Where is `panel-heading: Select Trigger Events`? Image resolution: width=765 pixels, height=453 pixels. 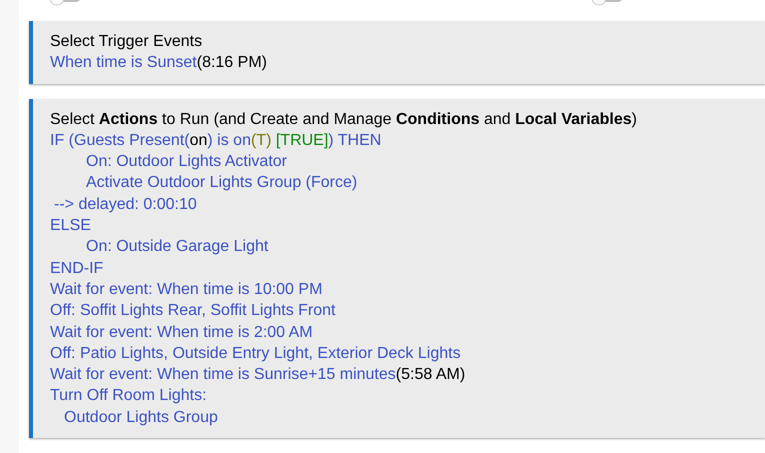
panel-heading: Select Trigger Events is located at coordinates (127, 42).